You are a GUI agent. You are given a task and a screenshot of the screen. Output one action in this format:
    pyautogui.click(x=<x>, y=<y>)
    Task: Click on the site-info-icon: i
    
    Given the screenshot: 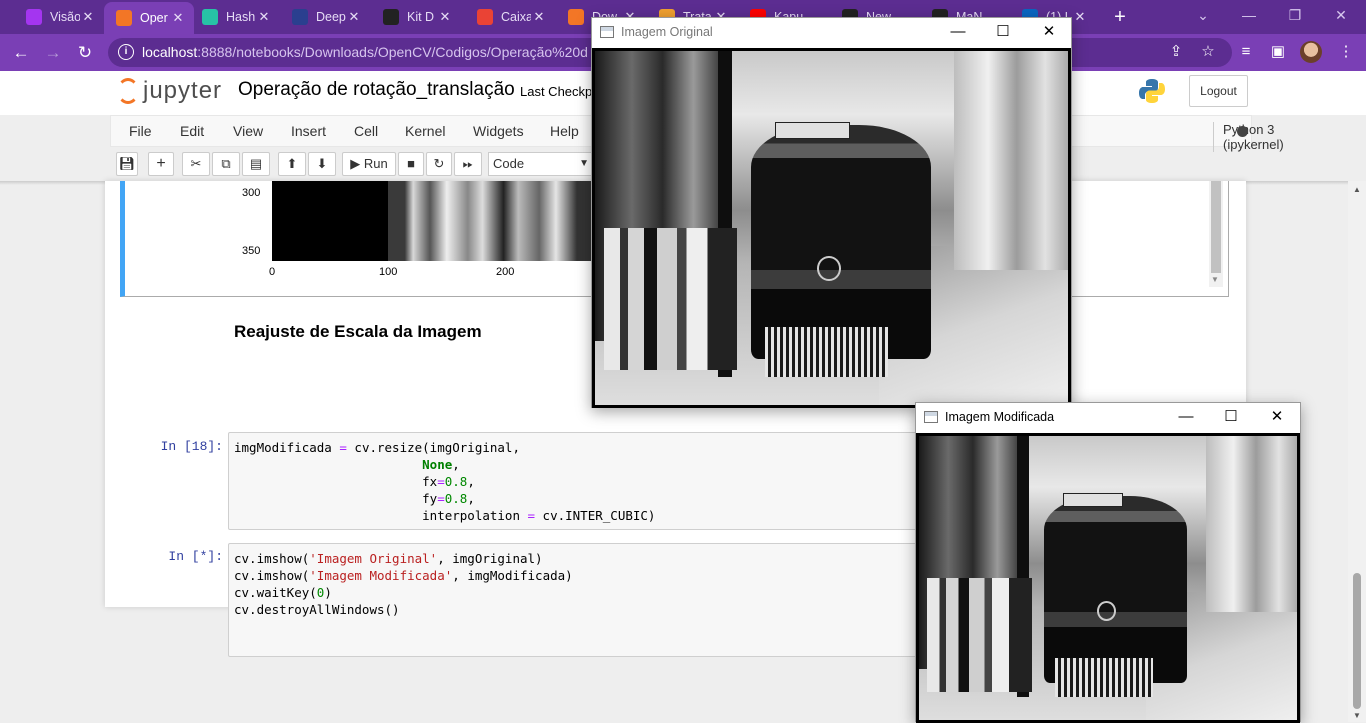 What is the action you would take?
    pyautogui.click(x=126, y=52)
    